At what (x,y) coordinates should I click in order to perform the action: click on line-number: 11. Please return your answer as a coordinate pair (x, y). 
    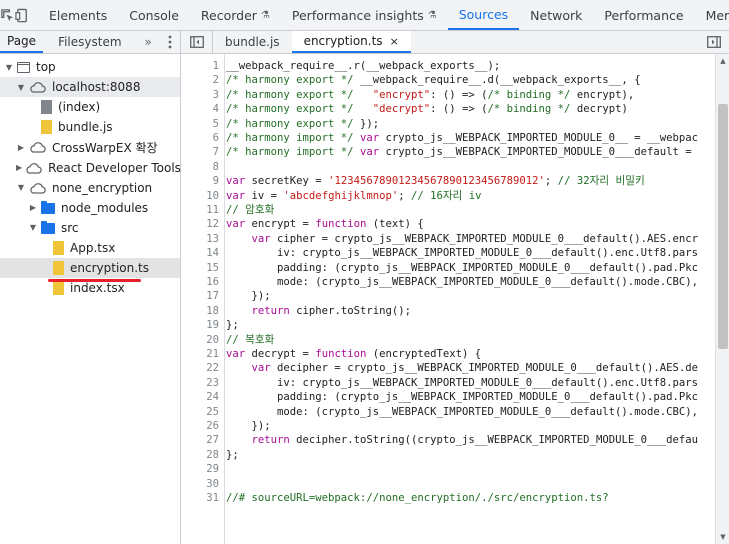
    Looking at the image, I should click on (212, 210).